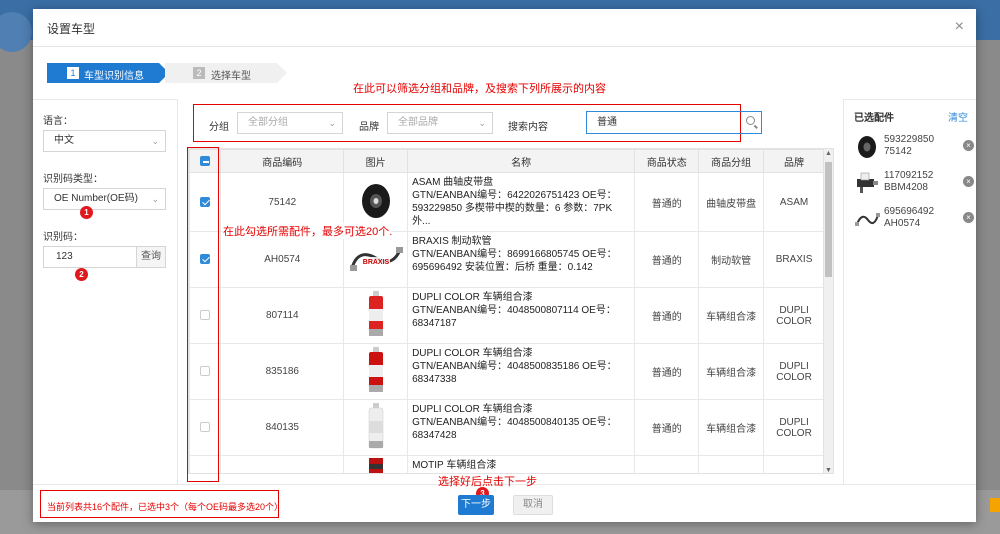 Image resolution: width=1000 pixels, height=534 pixels. I want to click on language-value: 中文, so click(64, 140).